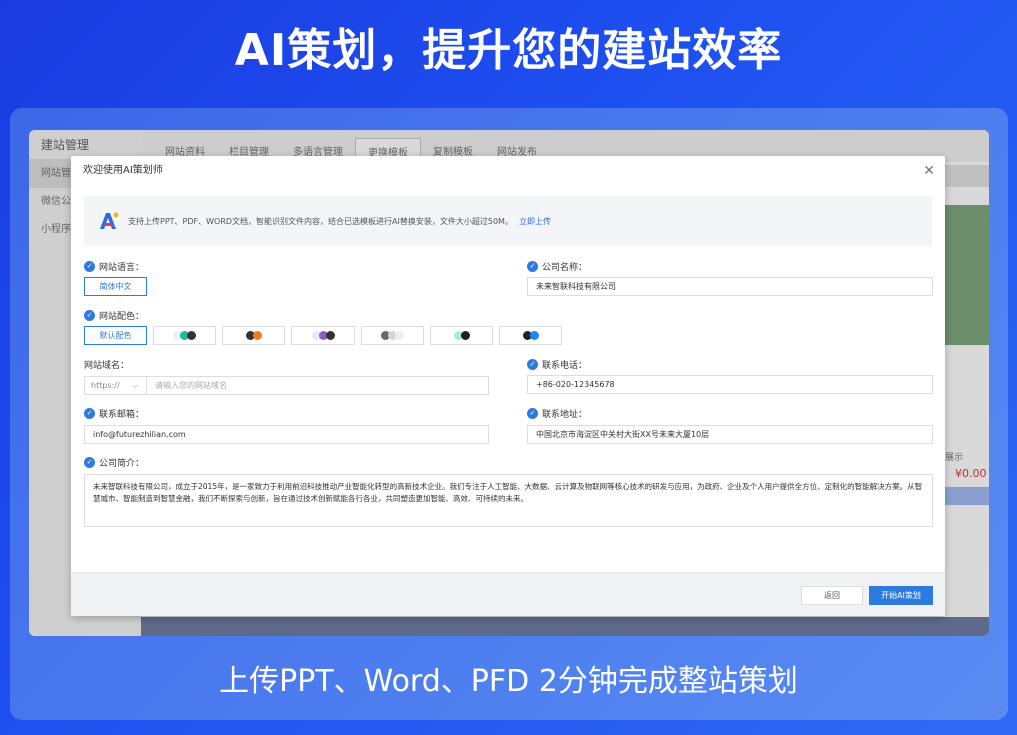  What do you see at coordinates (508, 681) in the screenshot?
I see `hero-subtitle: 上传PPT、Word、PFD 2分钟完成整站策划` at bounding box center [508, 681].